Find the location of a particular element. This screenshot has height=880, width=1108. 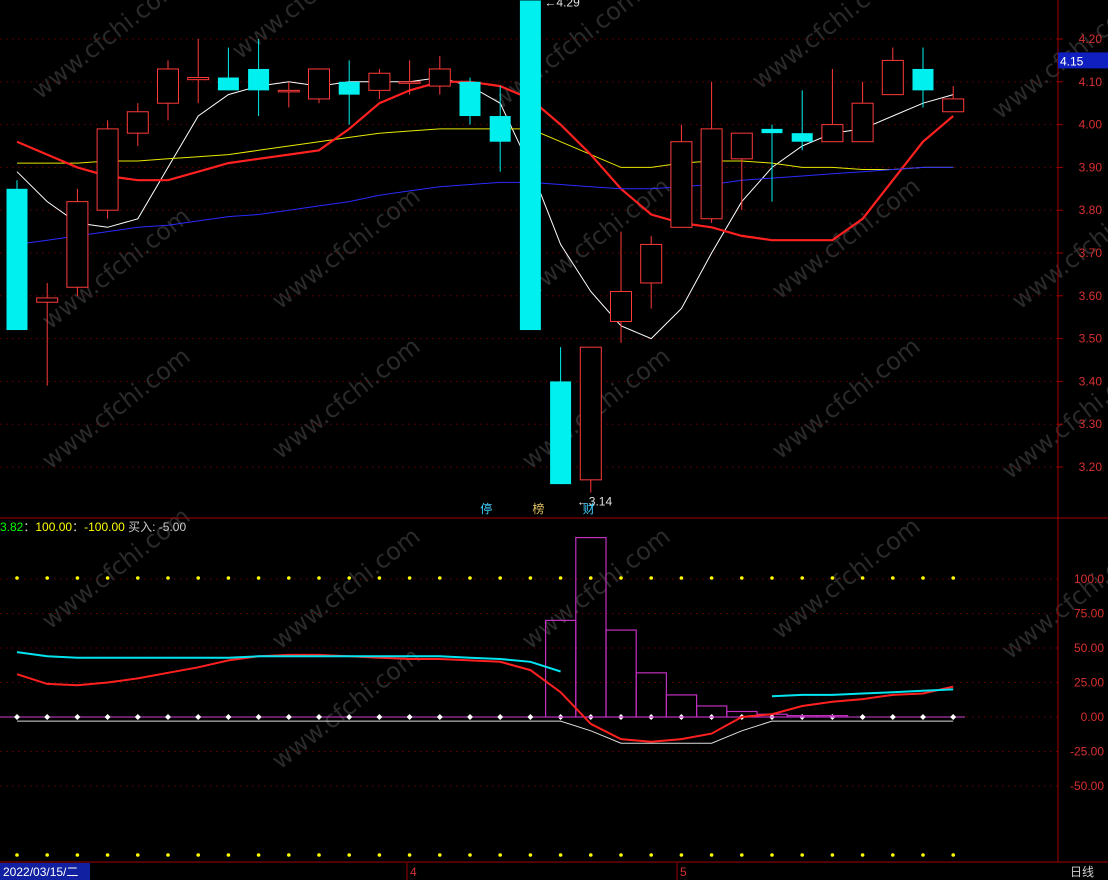

indicator-tick-label: -50.00 is located at coordinates (1087, 786).